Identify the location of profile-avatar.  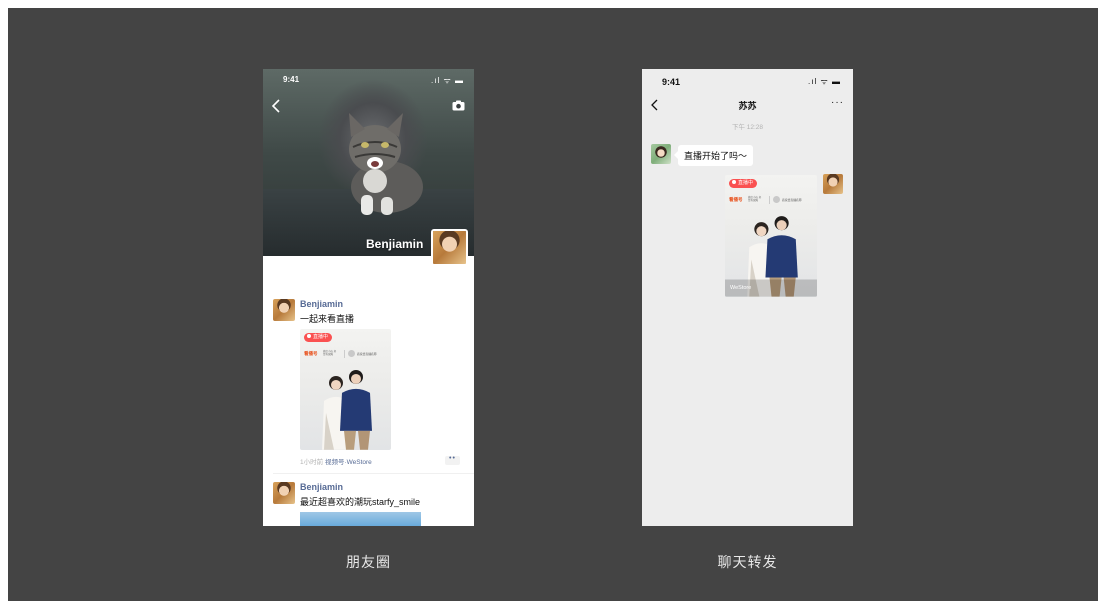
(449, 247).